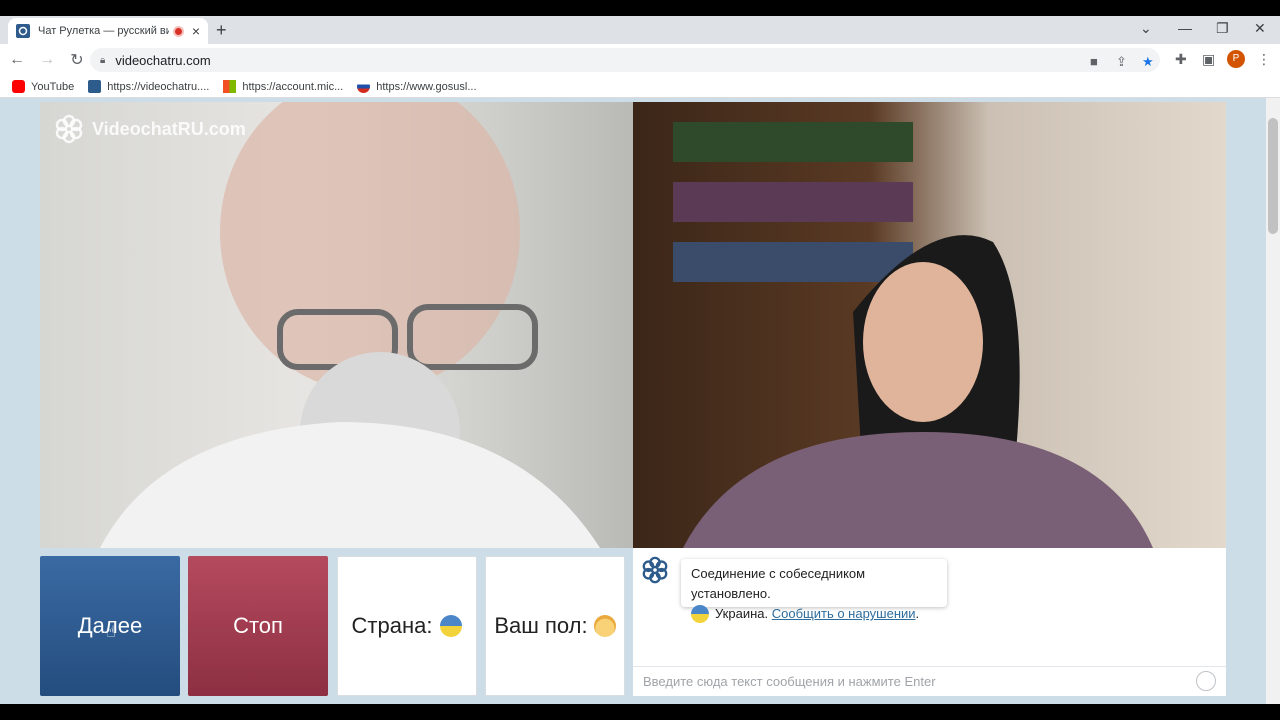 The image size is (1280, 720). I want to click on gender-selector: Ваш пол:, so click(555, 626).